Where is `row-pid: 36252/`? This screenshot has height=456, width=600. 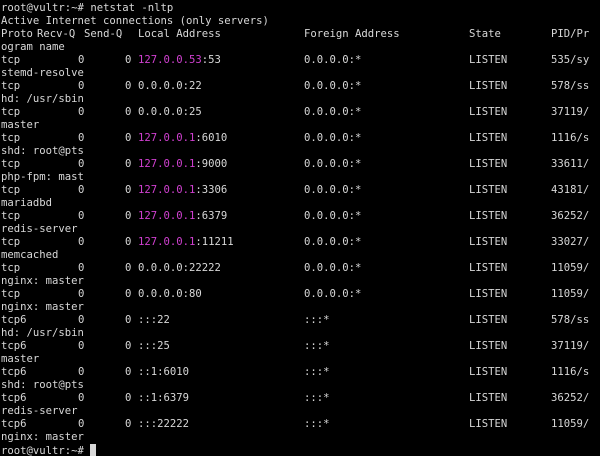 row-pid: 36252/ is located at coordinates (570, 398).